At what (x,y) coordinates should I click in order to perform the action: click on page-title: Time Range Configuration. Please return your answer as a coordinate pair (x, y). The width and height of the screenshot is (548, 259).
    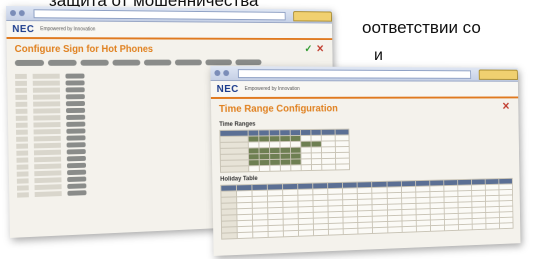
    Looking at the image, I should click on (278, 109).